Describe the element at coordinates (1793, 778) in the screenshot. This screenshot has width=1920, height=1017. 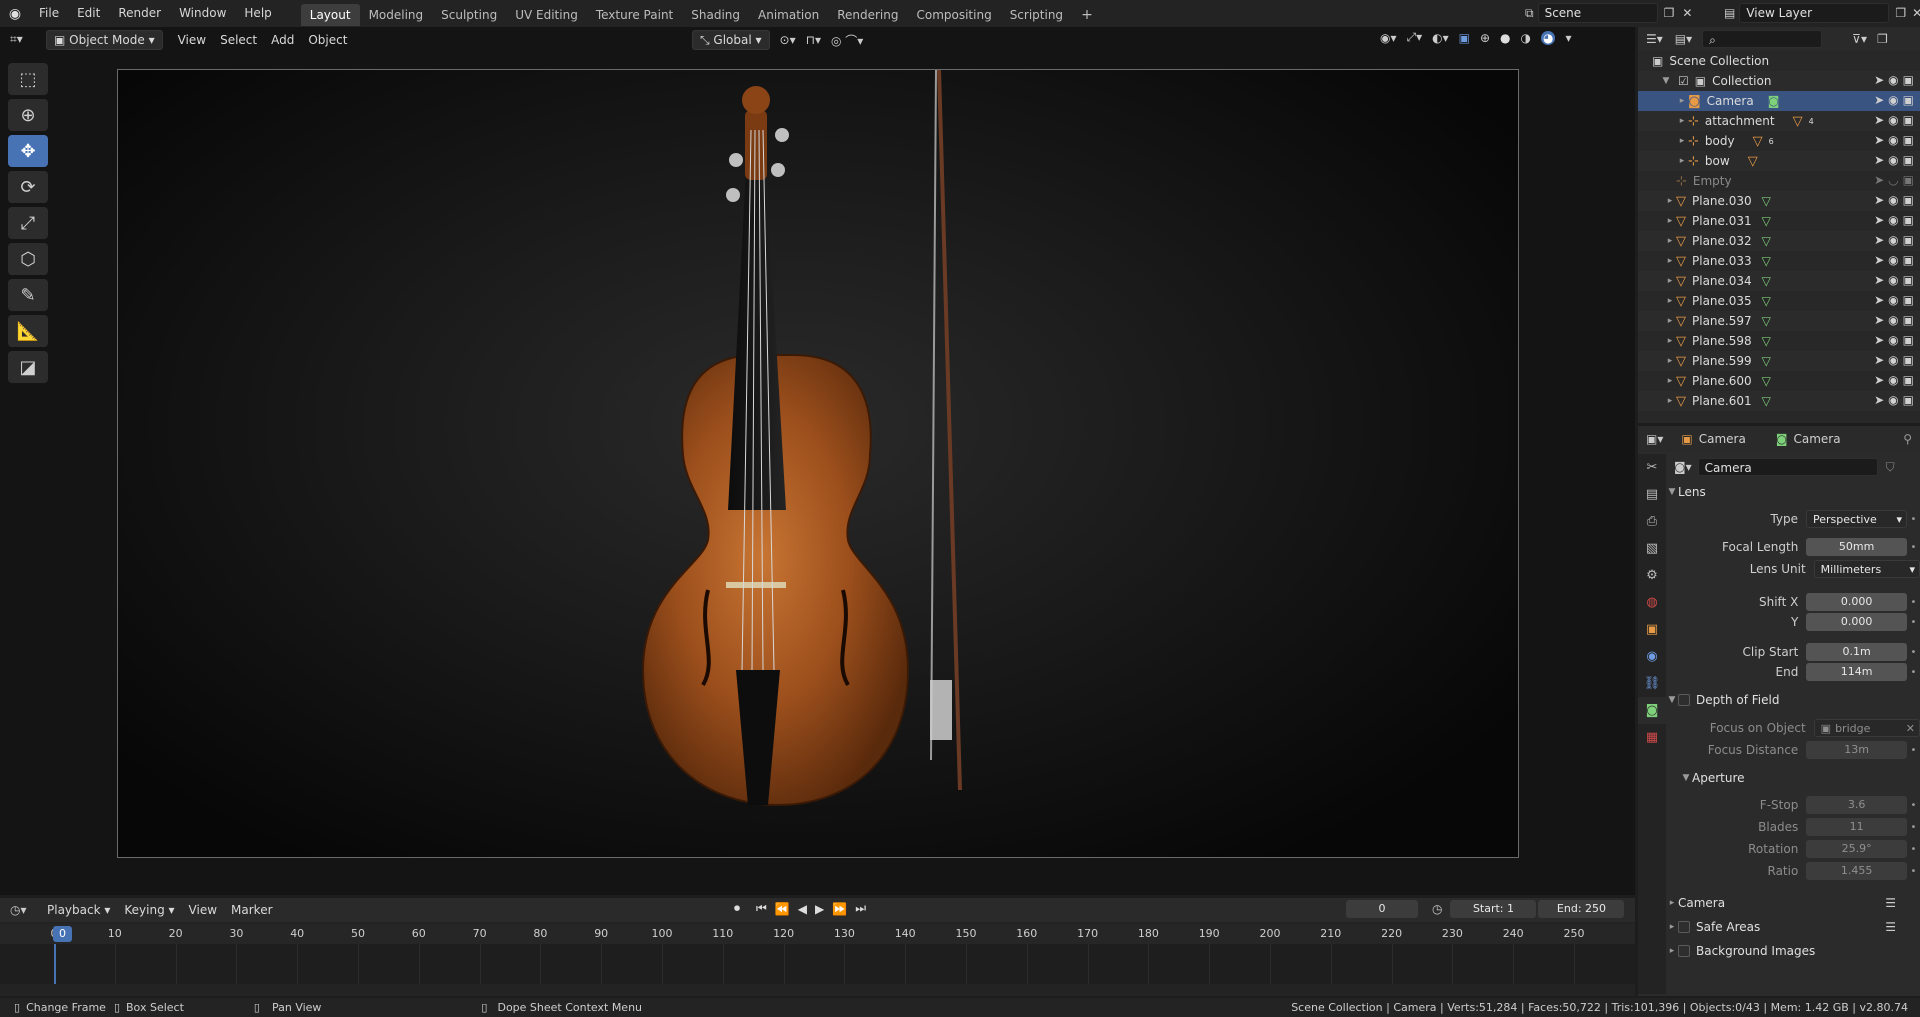
I see `aperture-panel-header: ▼ Aperture` at that location.